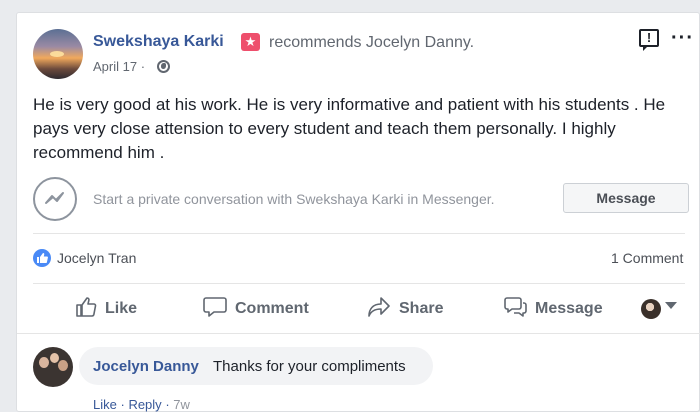 The width and height of the screenshot is (700, 412). What do you see at coordinates (158, 42) in the screenshot?
I see `post-author-name: Swekshaya Karki` at bounding box center [158, 42].